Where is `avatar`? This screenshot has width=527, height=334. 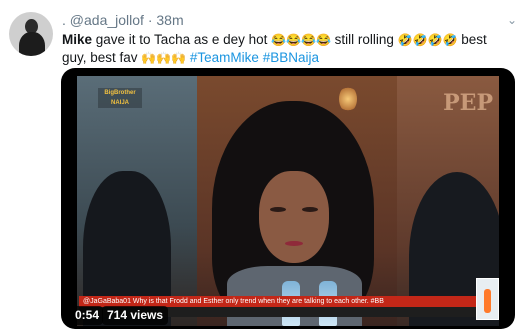
avatar is located at coordinates (31, 34).